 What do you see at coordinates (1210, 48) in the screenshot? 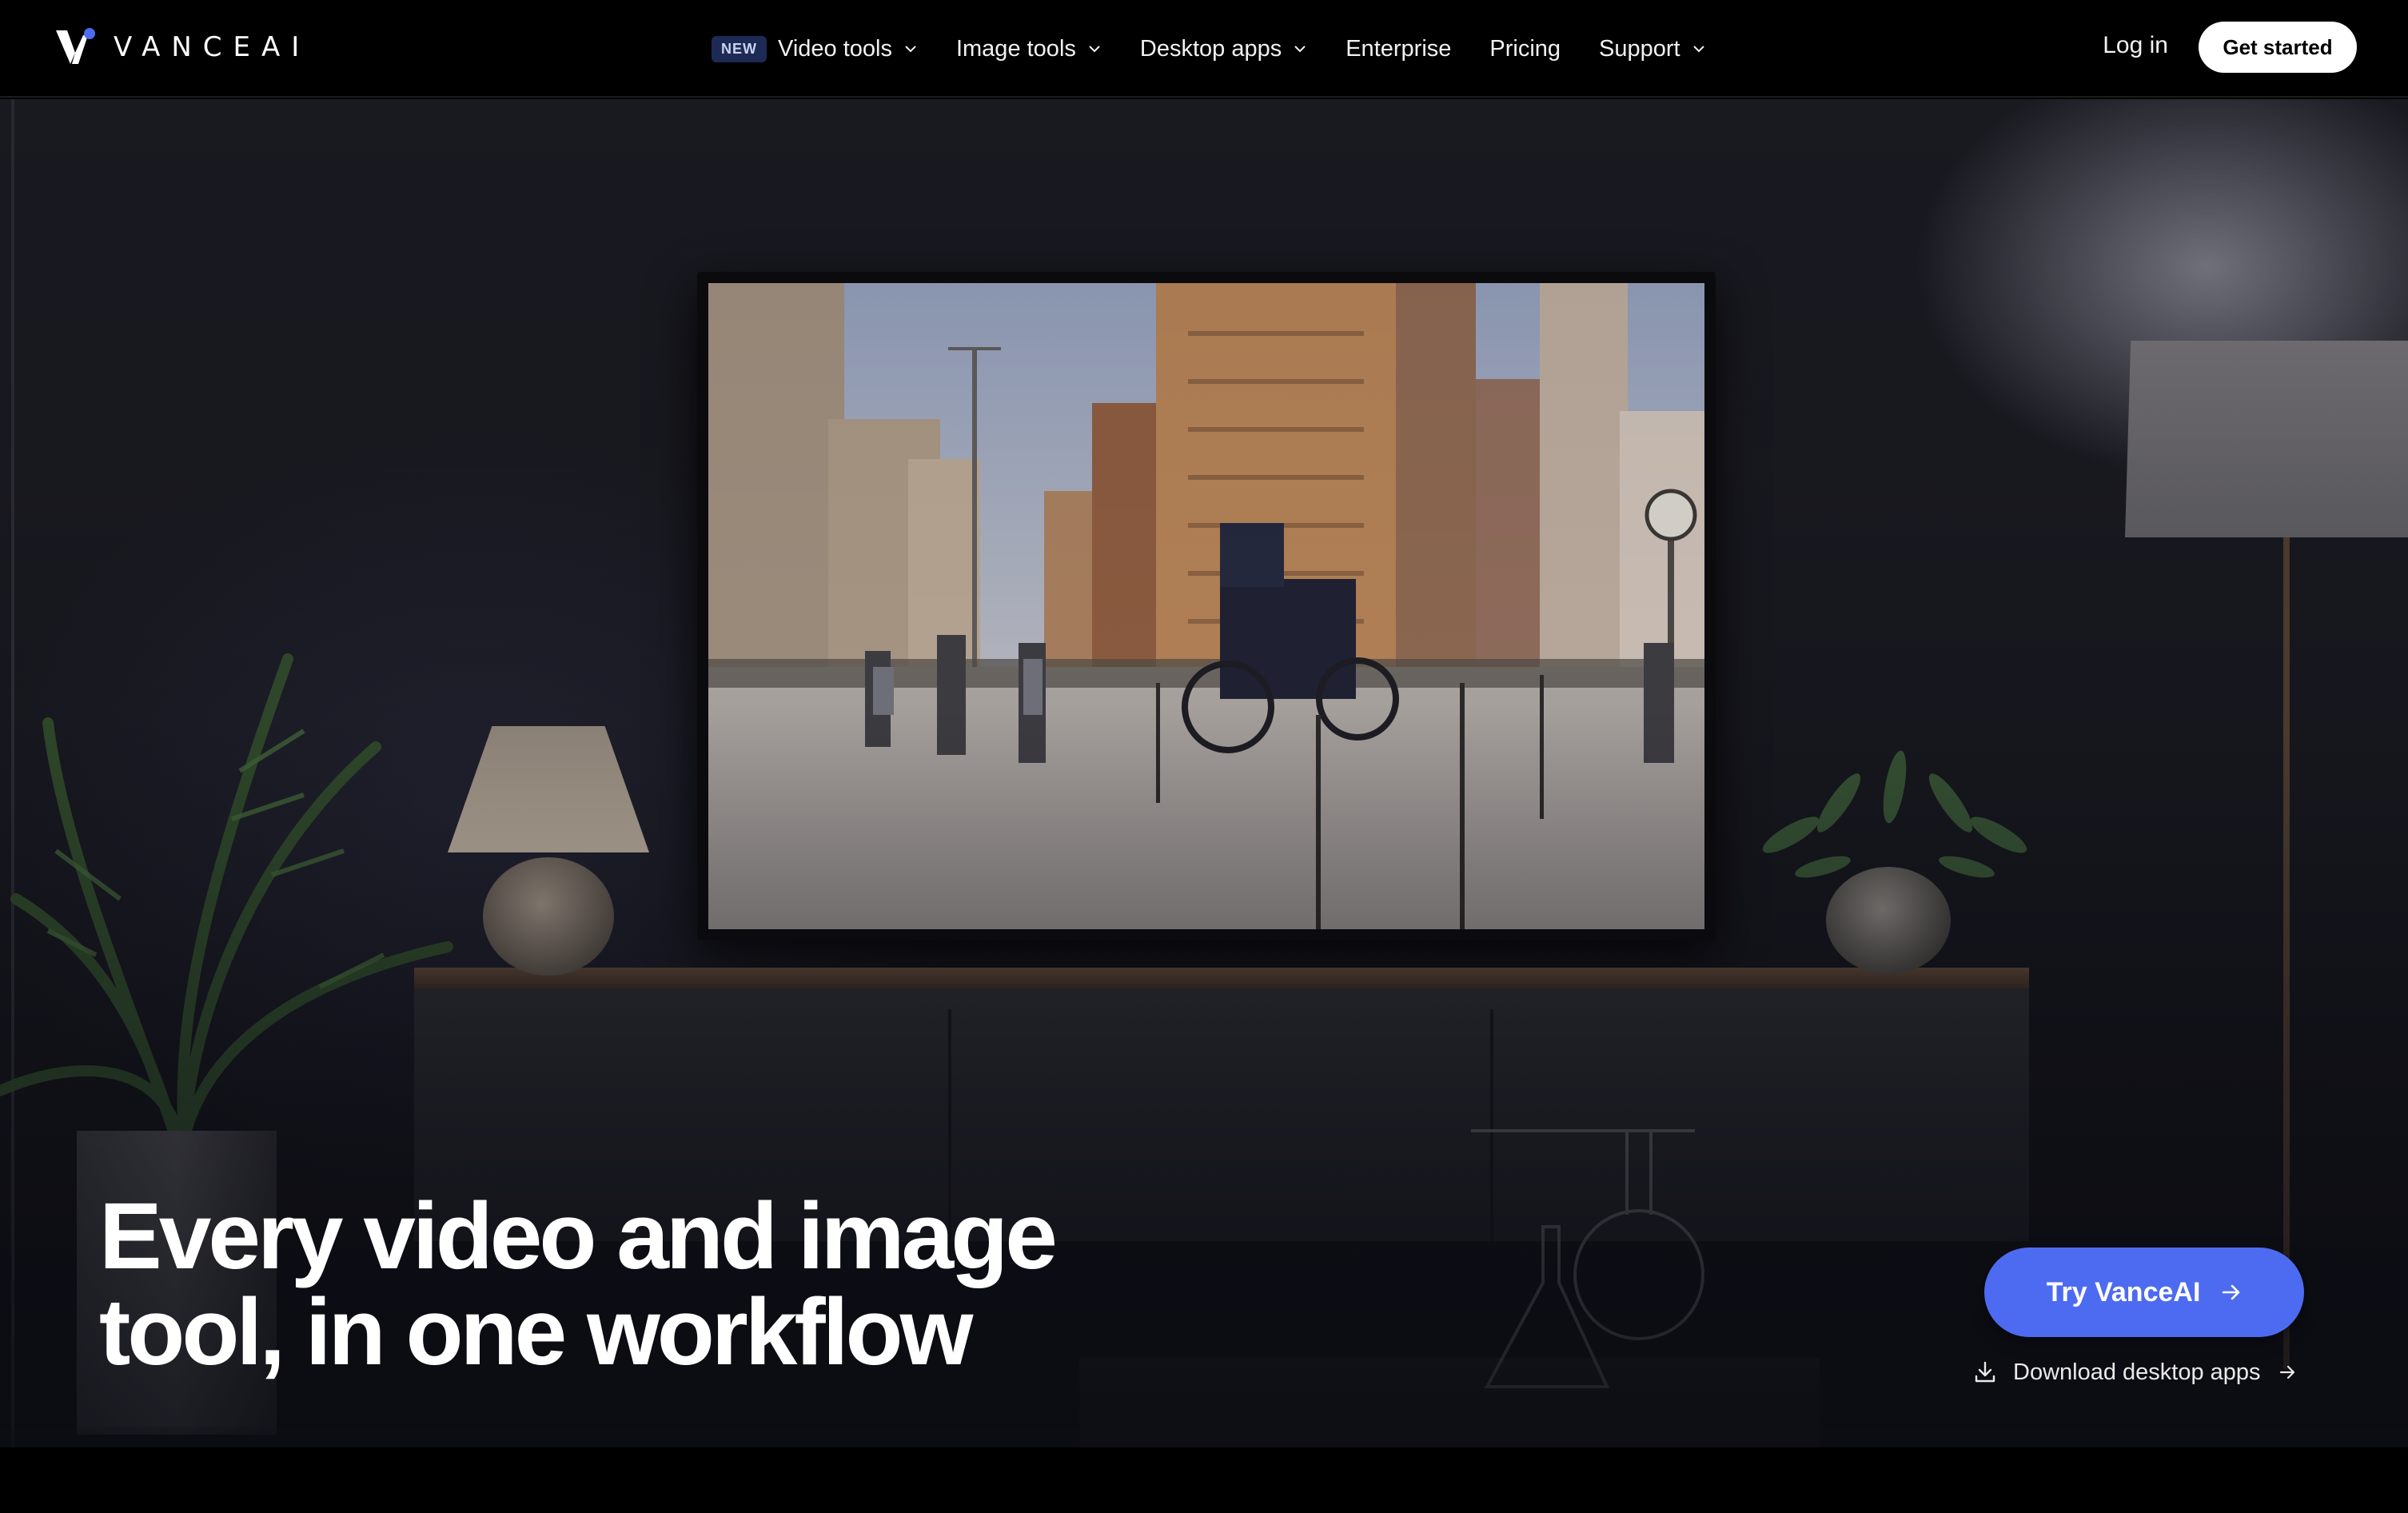
I see `nav-desktop-apps-label: Desktop apps` at bounding box center [1210, 48].